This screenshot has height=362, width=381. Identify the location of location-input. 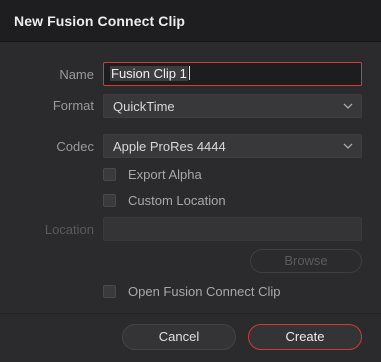
(232, 229).